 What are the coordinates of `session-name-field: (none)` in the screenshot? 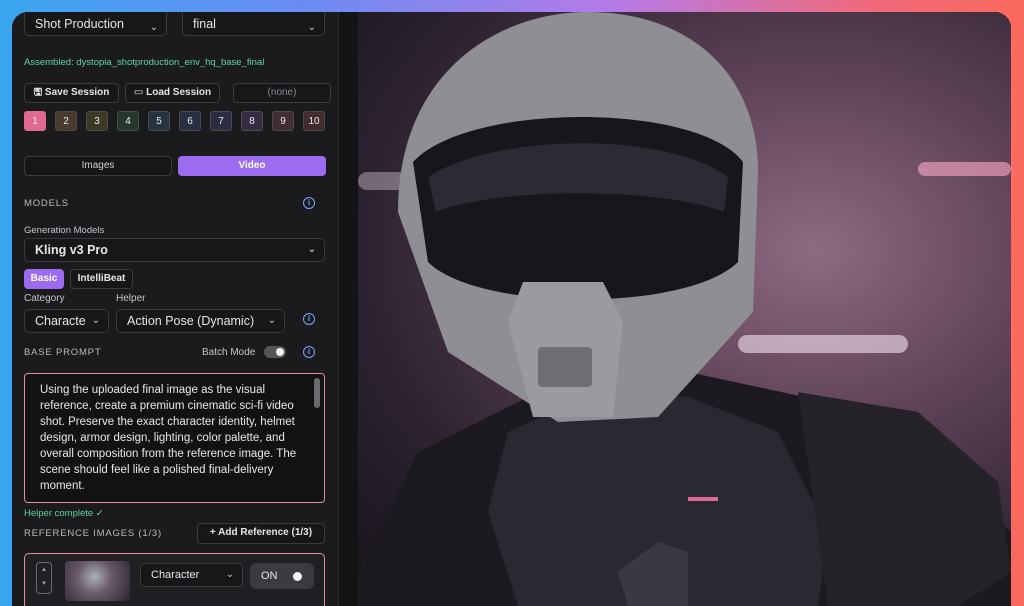 It's located at (282, 93).